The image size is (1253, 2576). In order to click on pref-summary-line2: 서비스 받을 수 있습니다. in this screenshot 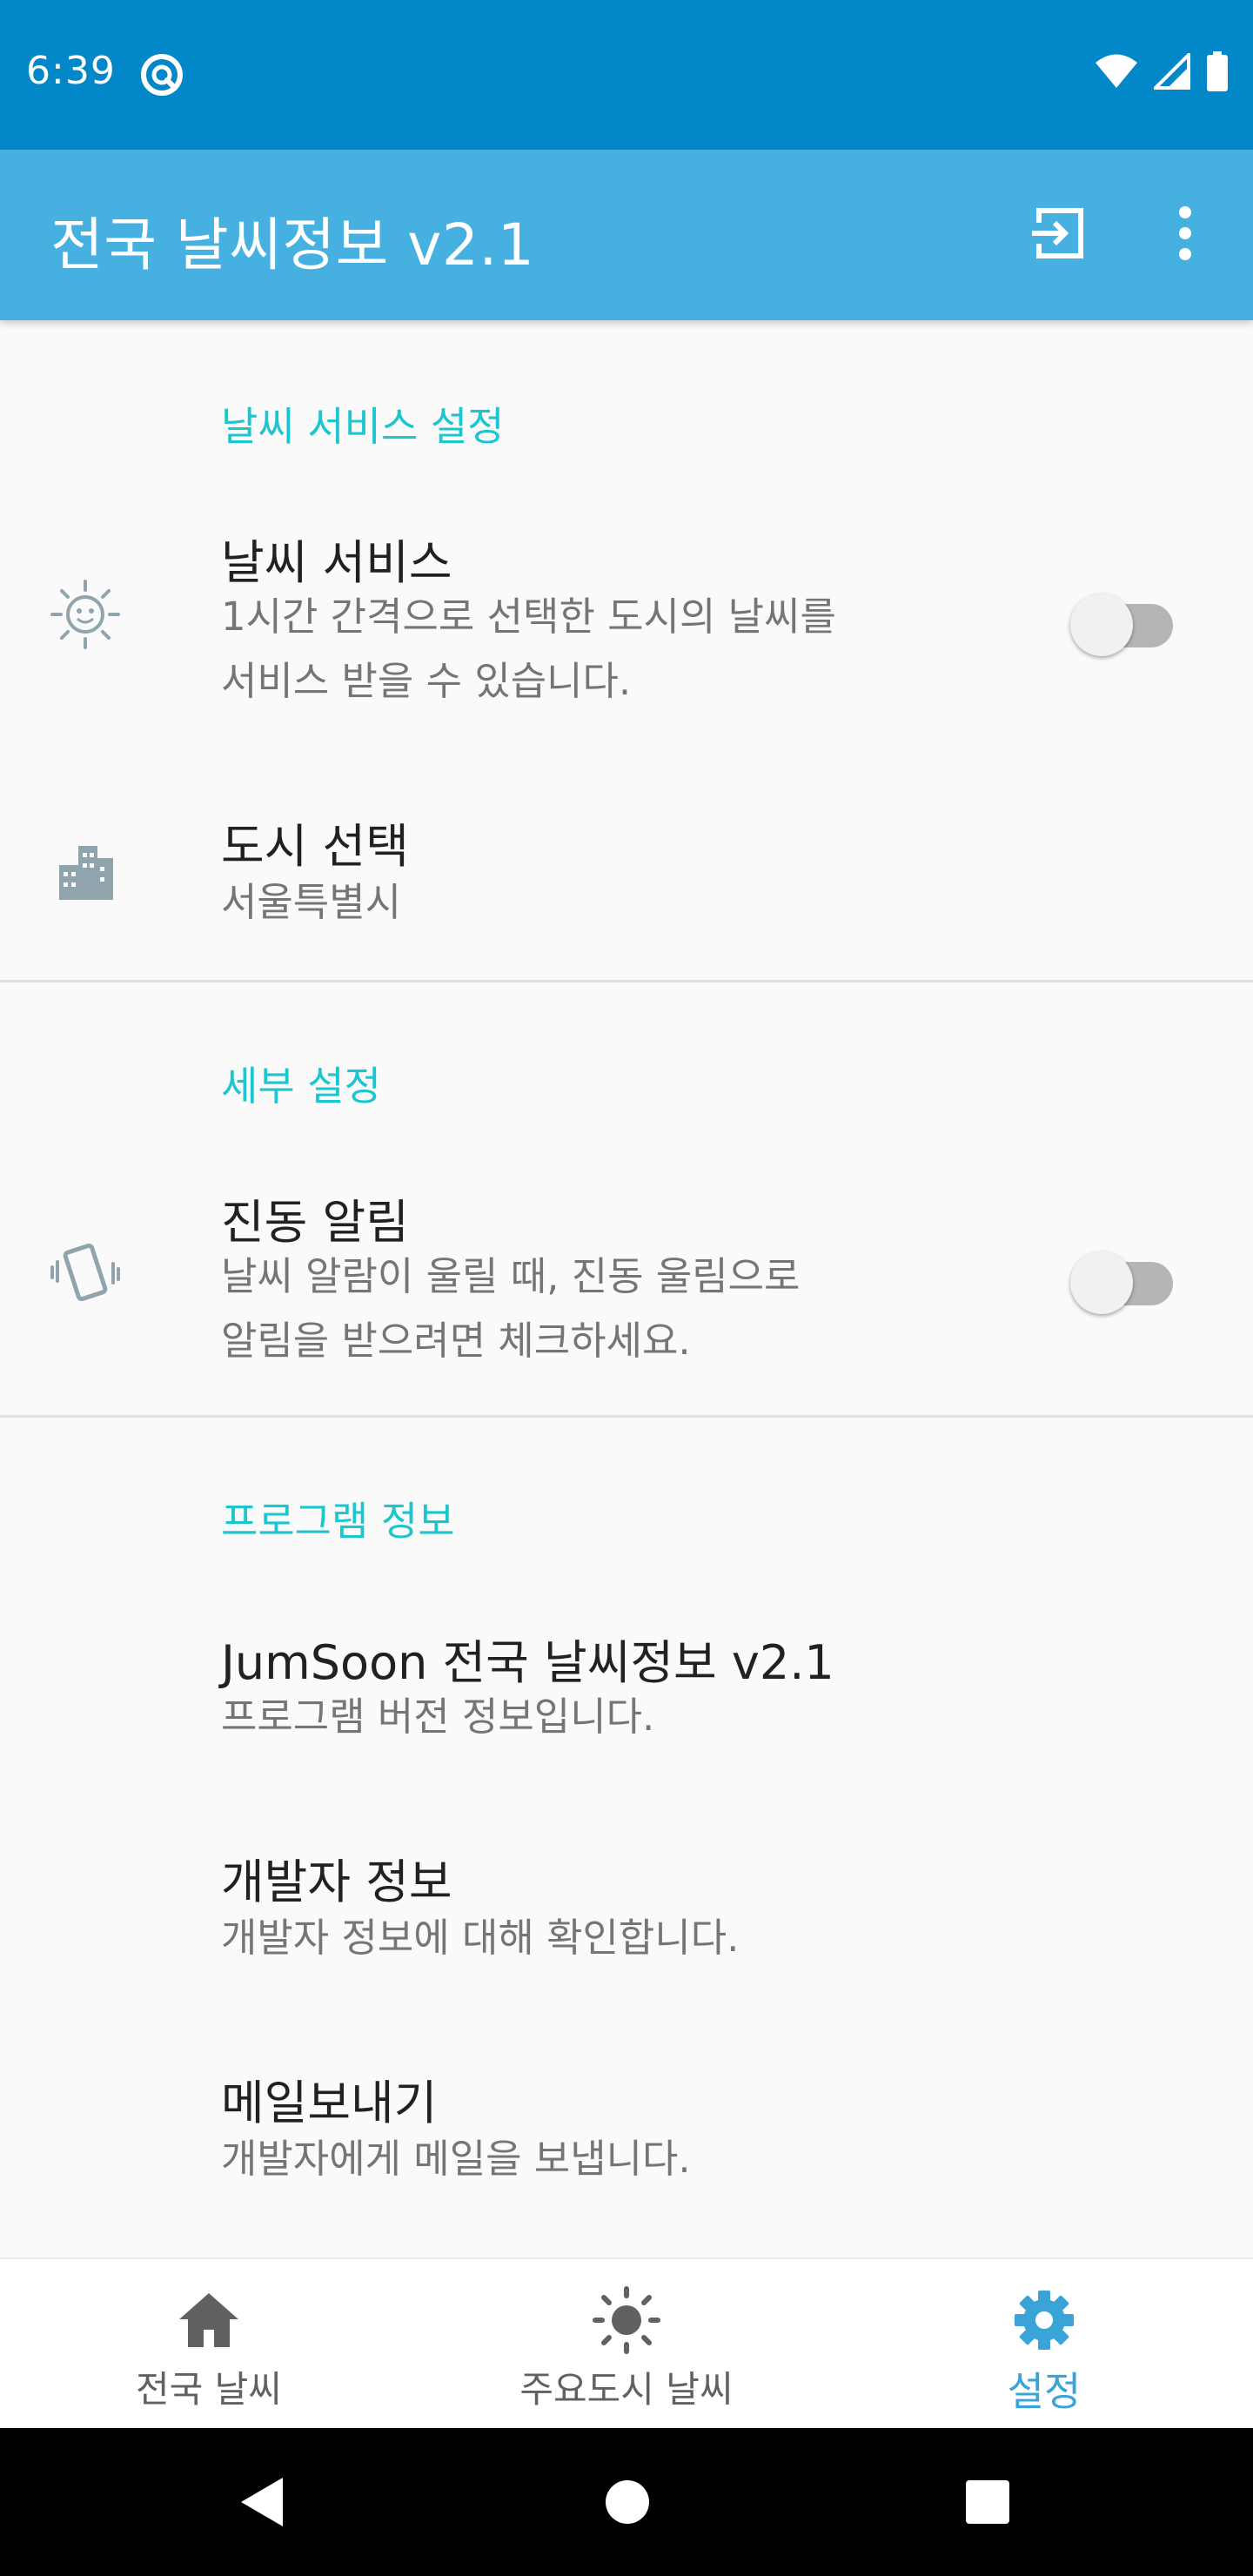, I will do `click(426, 681)`.